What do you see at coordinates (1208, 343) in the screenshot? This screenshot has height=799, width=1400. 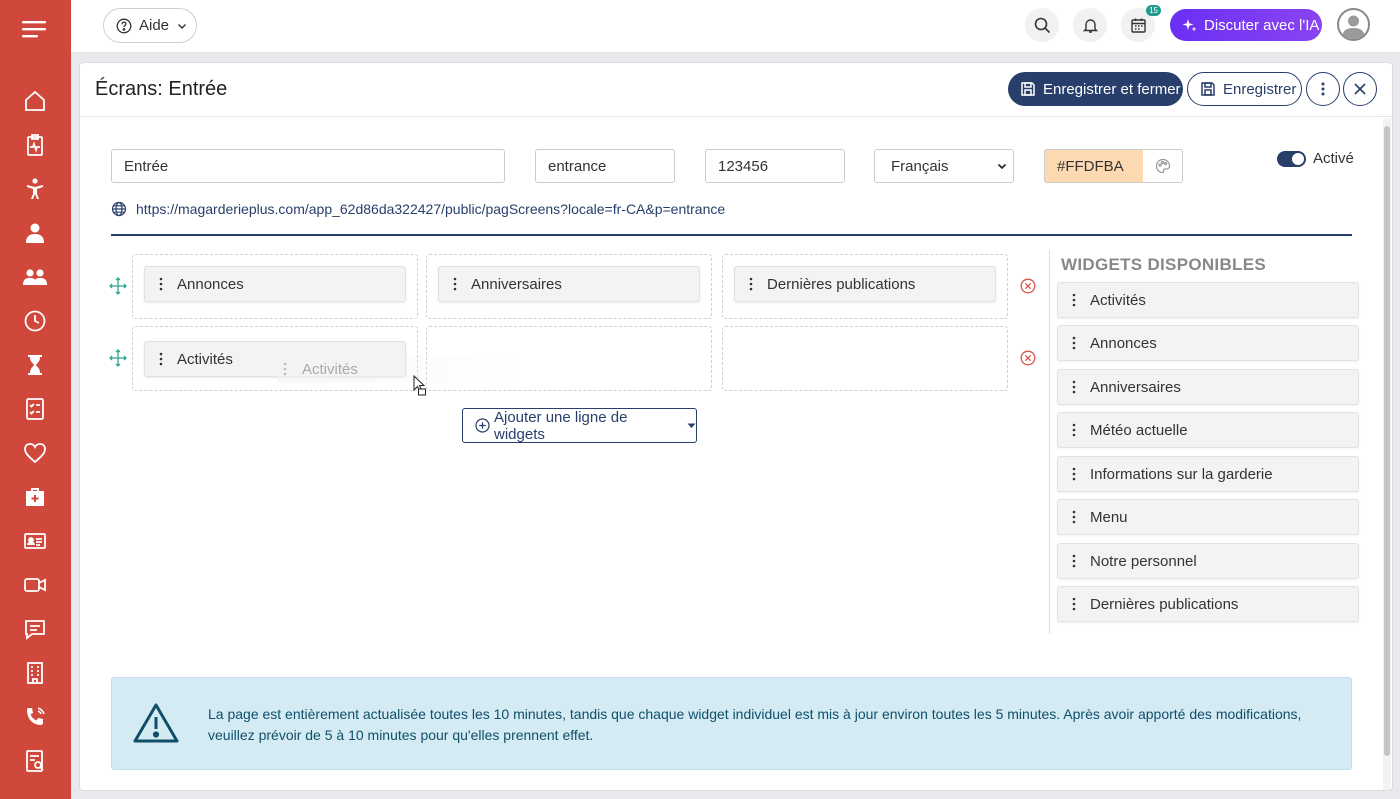 I see `available-widget: Annonces` at bounding box center [1208, 343].